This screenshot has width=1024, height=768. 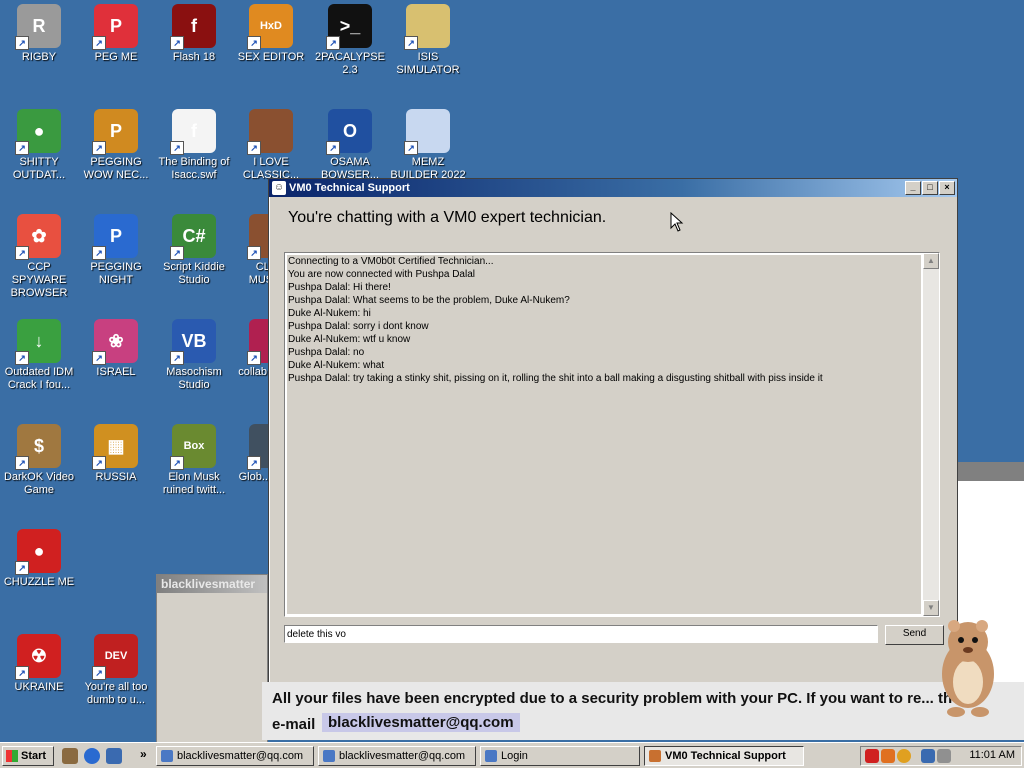 I want to click on desktop-icon: f ↗ The Binding of Isacc.swf, so click(x=194, y=145).